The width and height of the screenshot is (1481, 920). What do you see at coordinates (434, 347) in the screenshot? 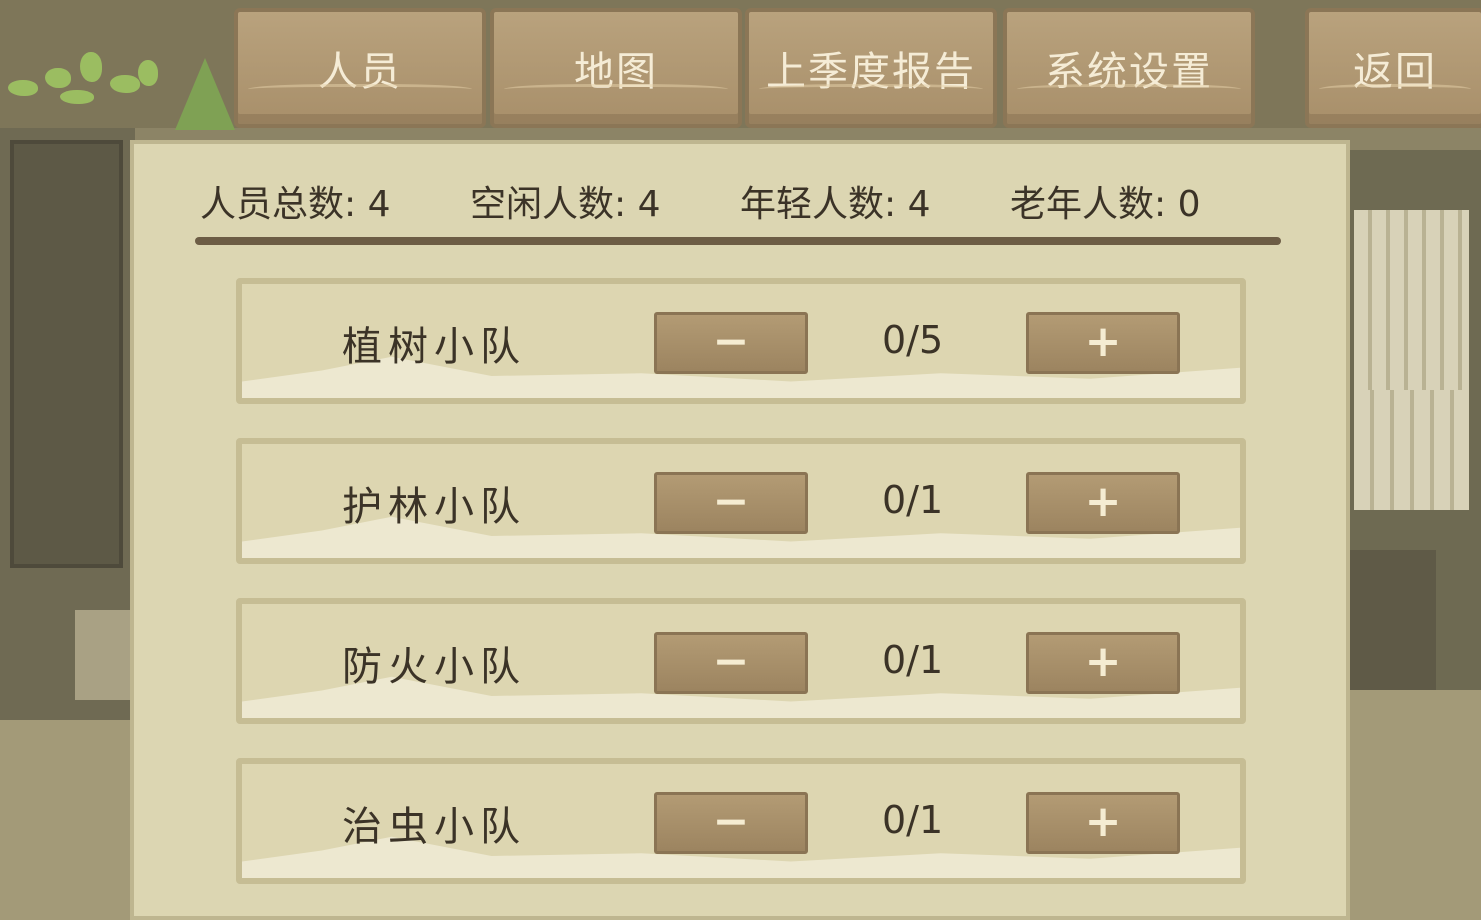
I see `team-name: 植树小队` at bounding box center [434, 347].